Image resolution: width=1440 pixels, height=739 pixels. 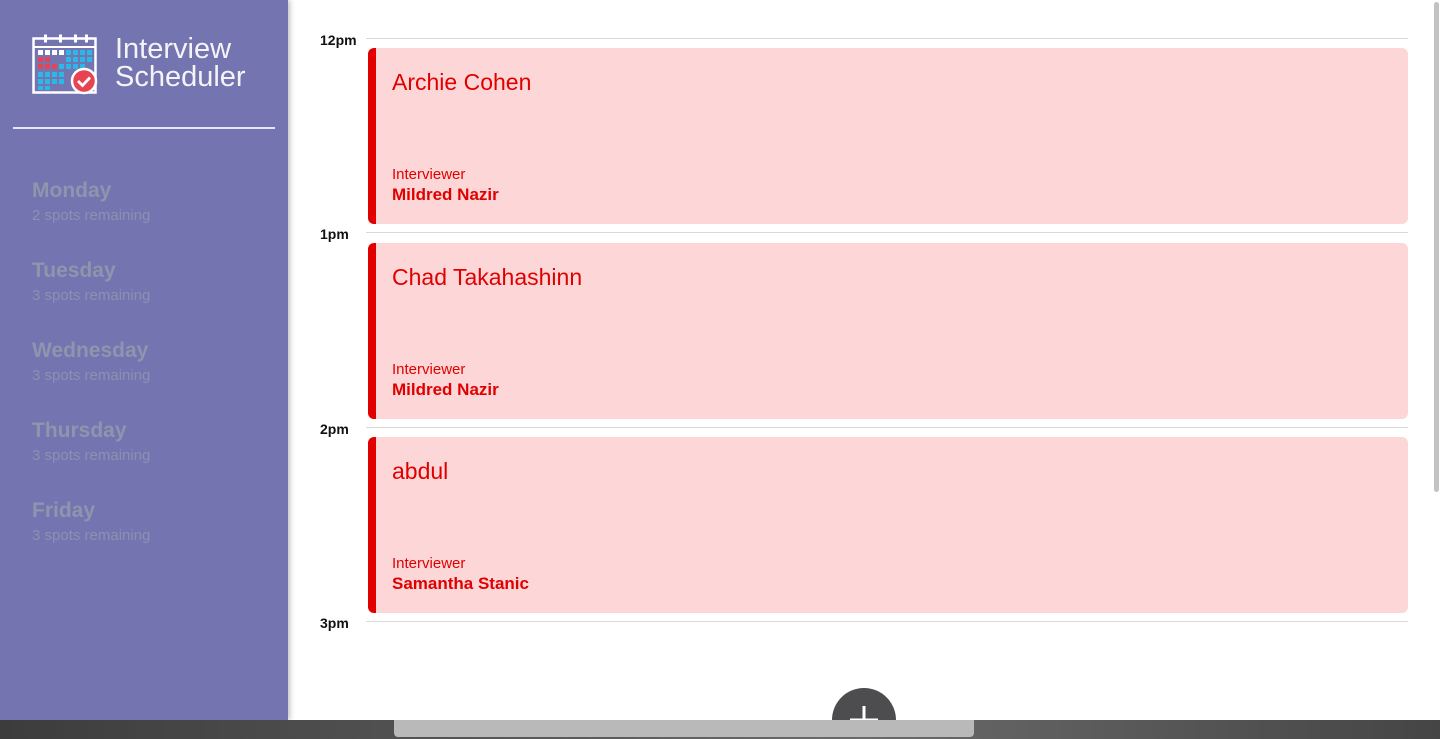 What do you see at coordinates (334, 234) in the screenshot?
I see `time-label-1pm: 1pm` at bounding box center [334, 234].